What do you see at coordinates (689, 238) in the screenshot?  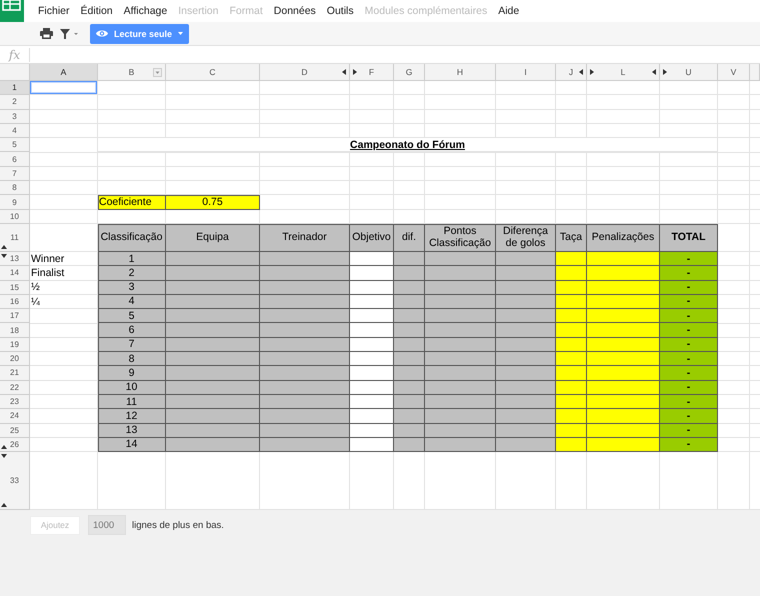 I see `column-heading: TOTAL` at bounding box center [689, 238].